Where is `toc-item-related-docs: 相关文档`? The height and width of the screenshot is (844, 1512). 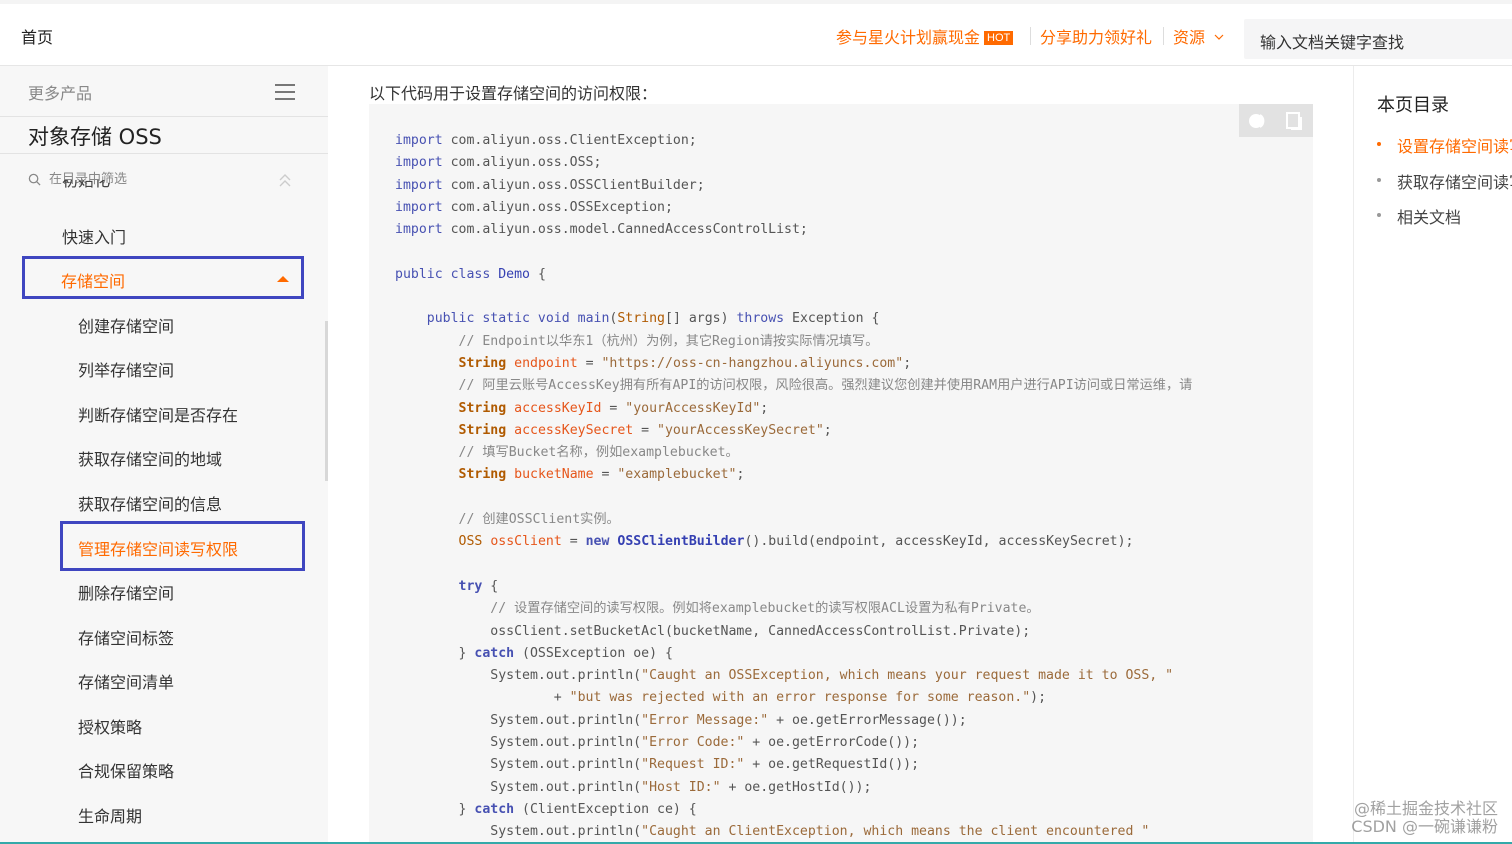
toc-item-related-docs: 相关文档 is located at coordinates (1429, 216).